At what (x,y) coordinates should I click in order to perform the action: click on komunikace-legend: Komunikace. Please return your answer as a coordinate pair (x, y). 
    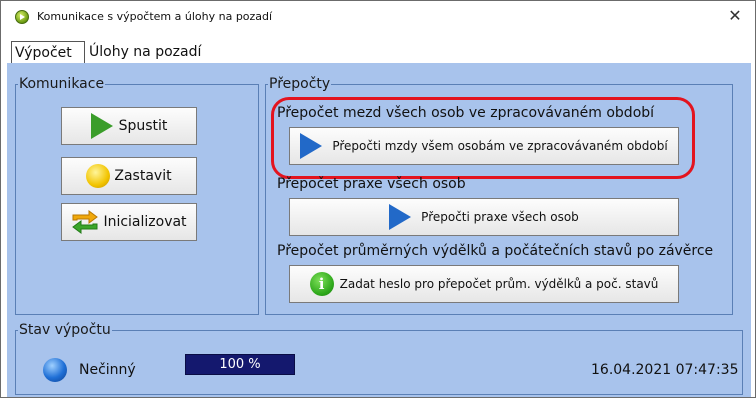
    Looking at the image, I should click on (62, 84).